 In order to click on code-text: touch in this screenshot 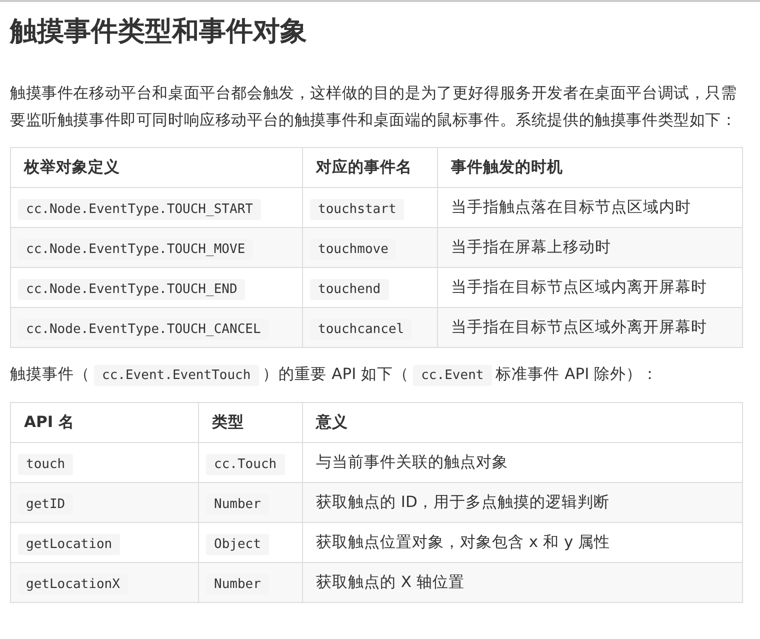, I will do `click(46, 464)`.